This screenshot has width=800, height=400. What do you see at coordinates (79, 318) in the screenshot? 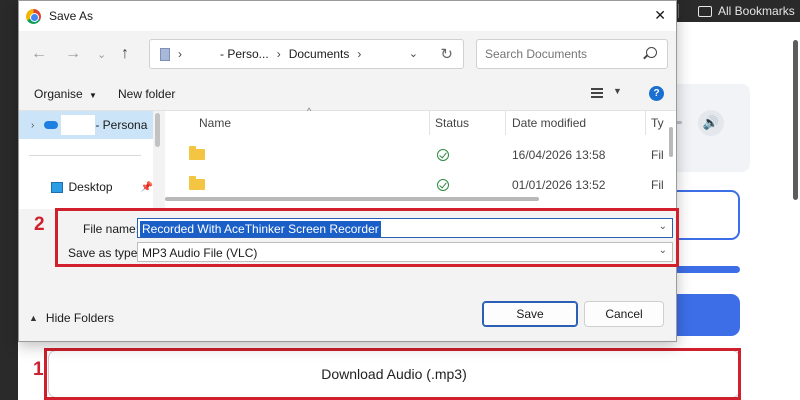
I see `hide-folders-label: Hide Folders` at bounding box center [79, 318].